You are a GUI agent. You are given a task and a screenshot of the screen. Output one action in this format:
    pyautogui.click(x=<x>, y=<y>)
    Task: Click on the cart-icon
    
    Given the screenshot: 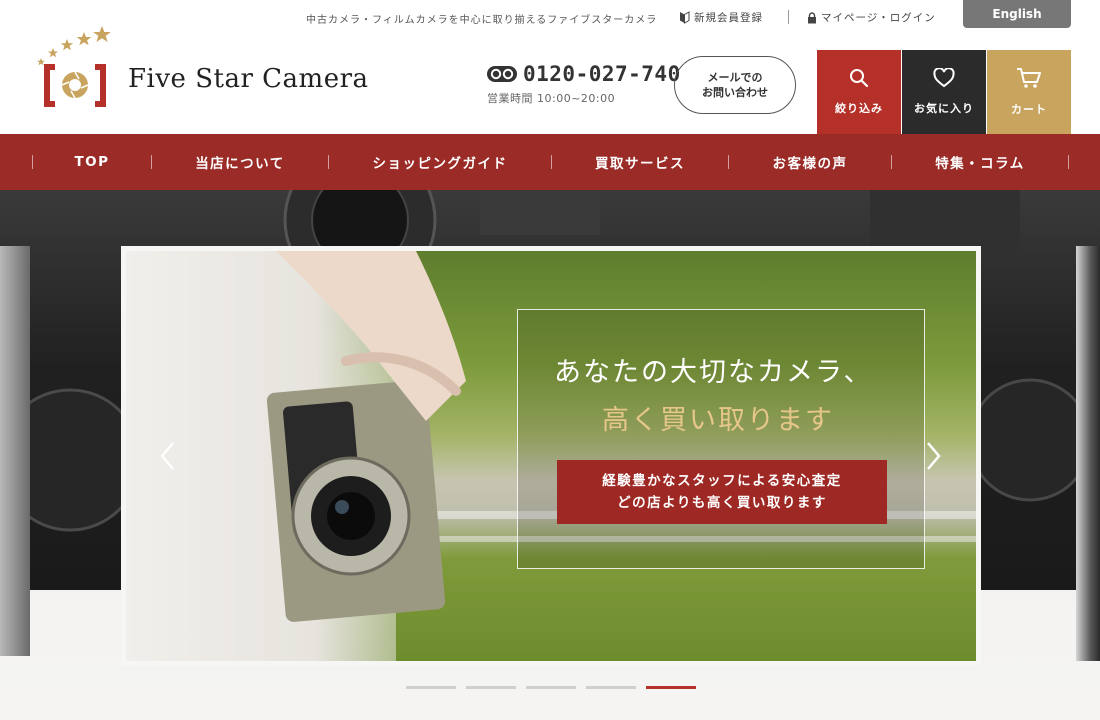 What is the action you would take?
    pyautogui.click(x=1029, y=78)
    